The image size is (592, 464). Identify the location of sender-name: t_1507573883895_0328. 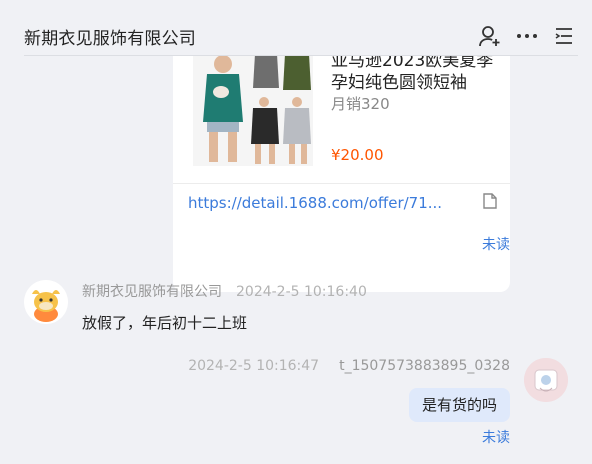
(424, 366).